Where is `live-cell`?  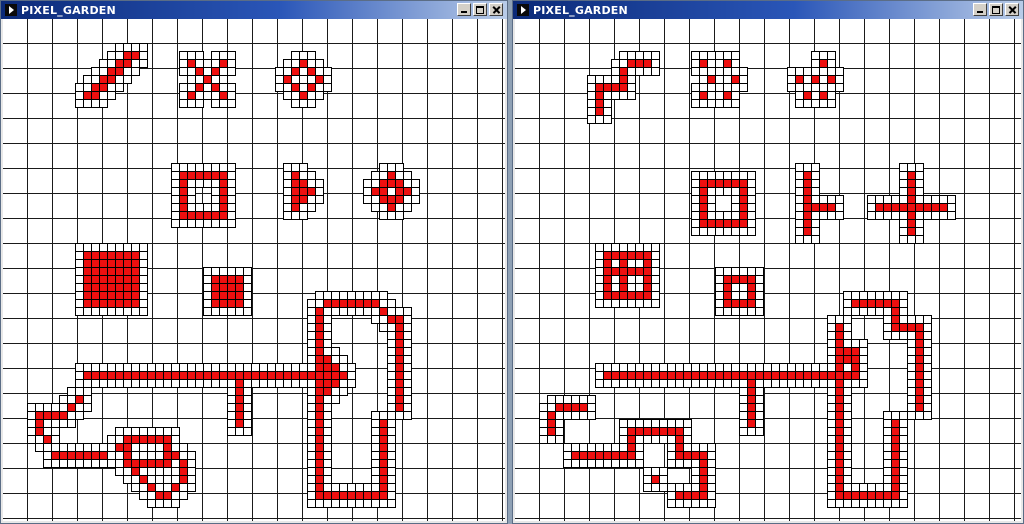 live-cell is located at coordinates (319, 359).